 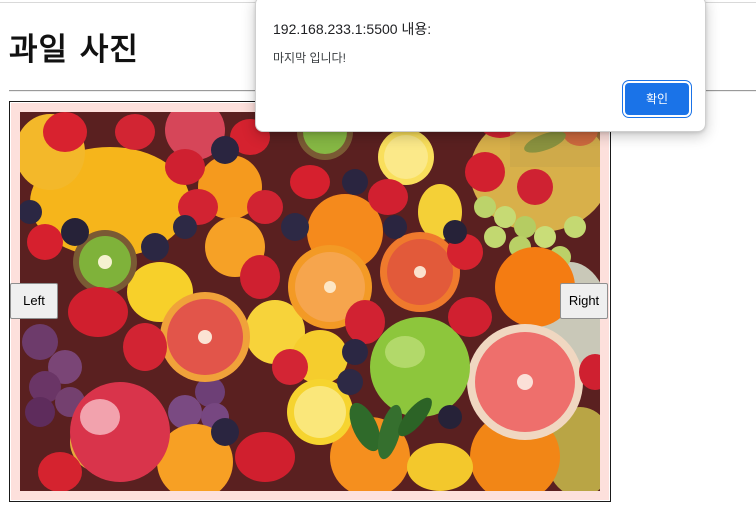 I want to click on right-button: Right, so click(x=584, y=301).